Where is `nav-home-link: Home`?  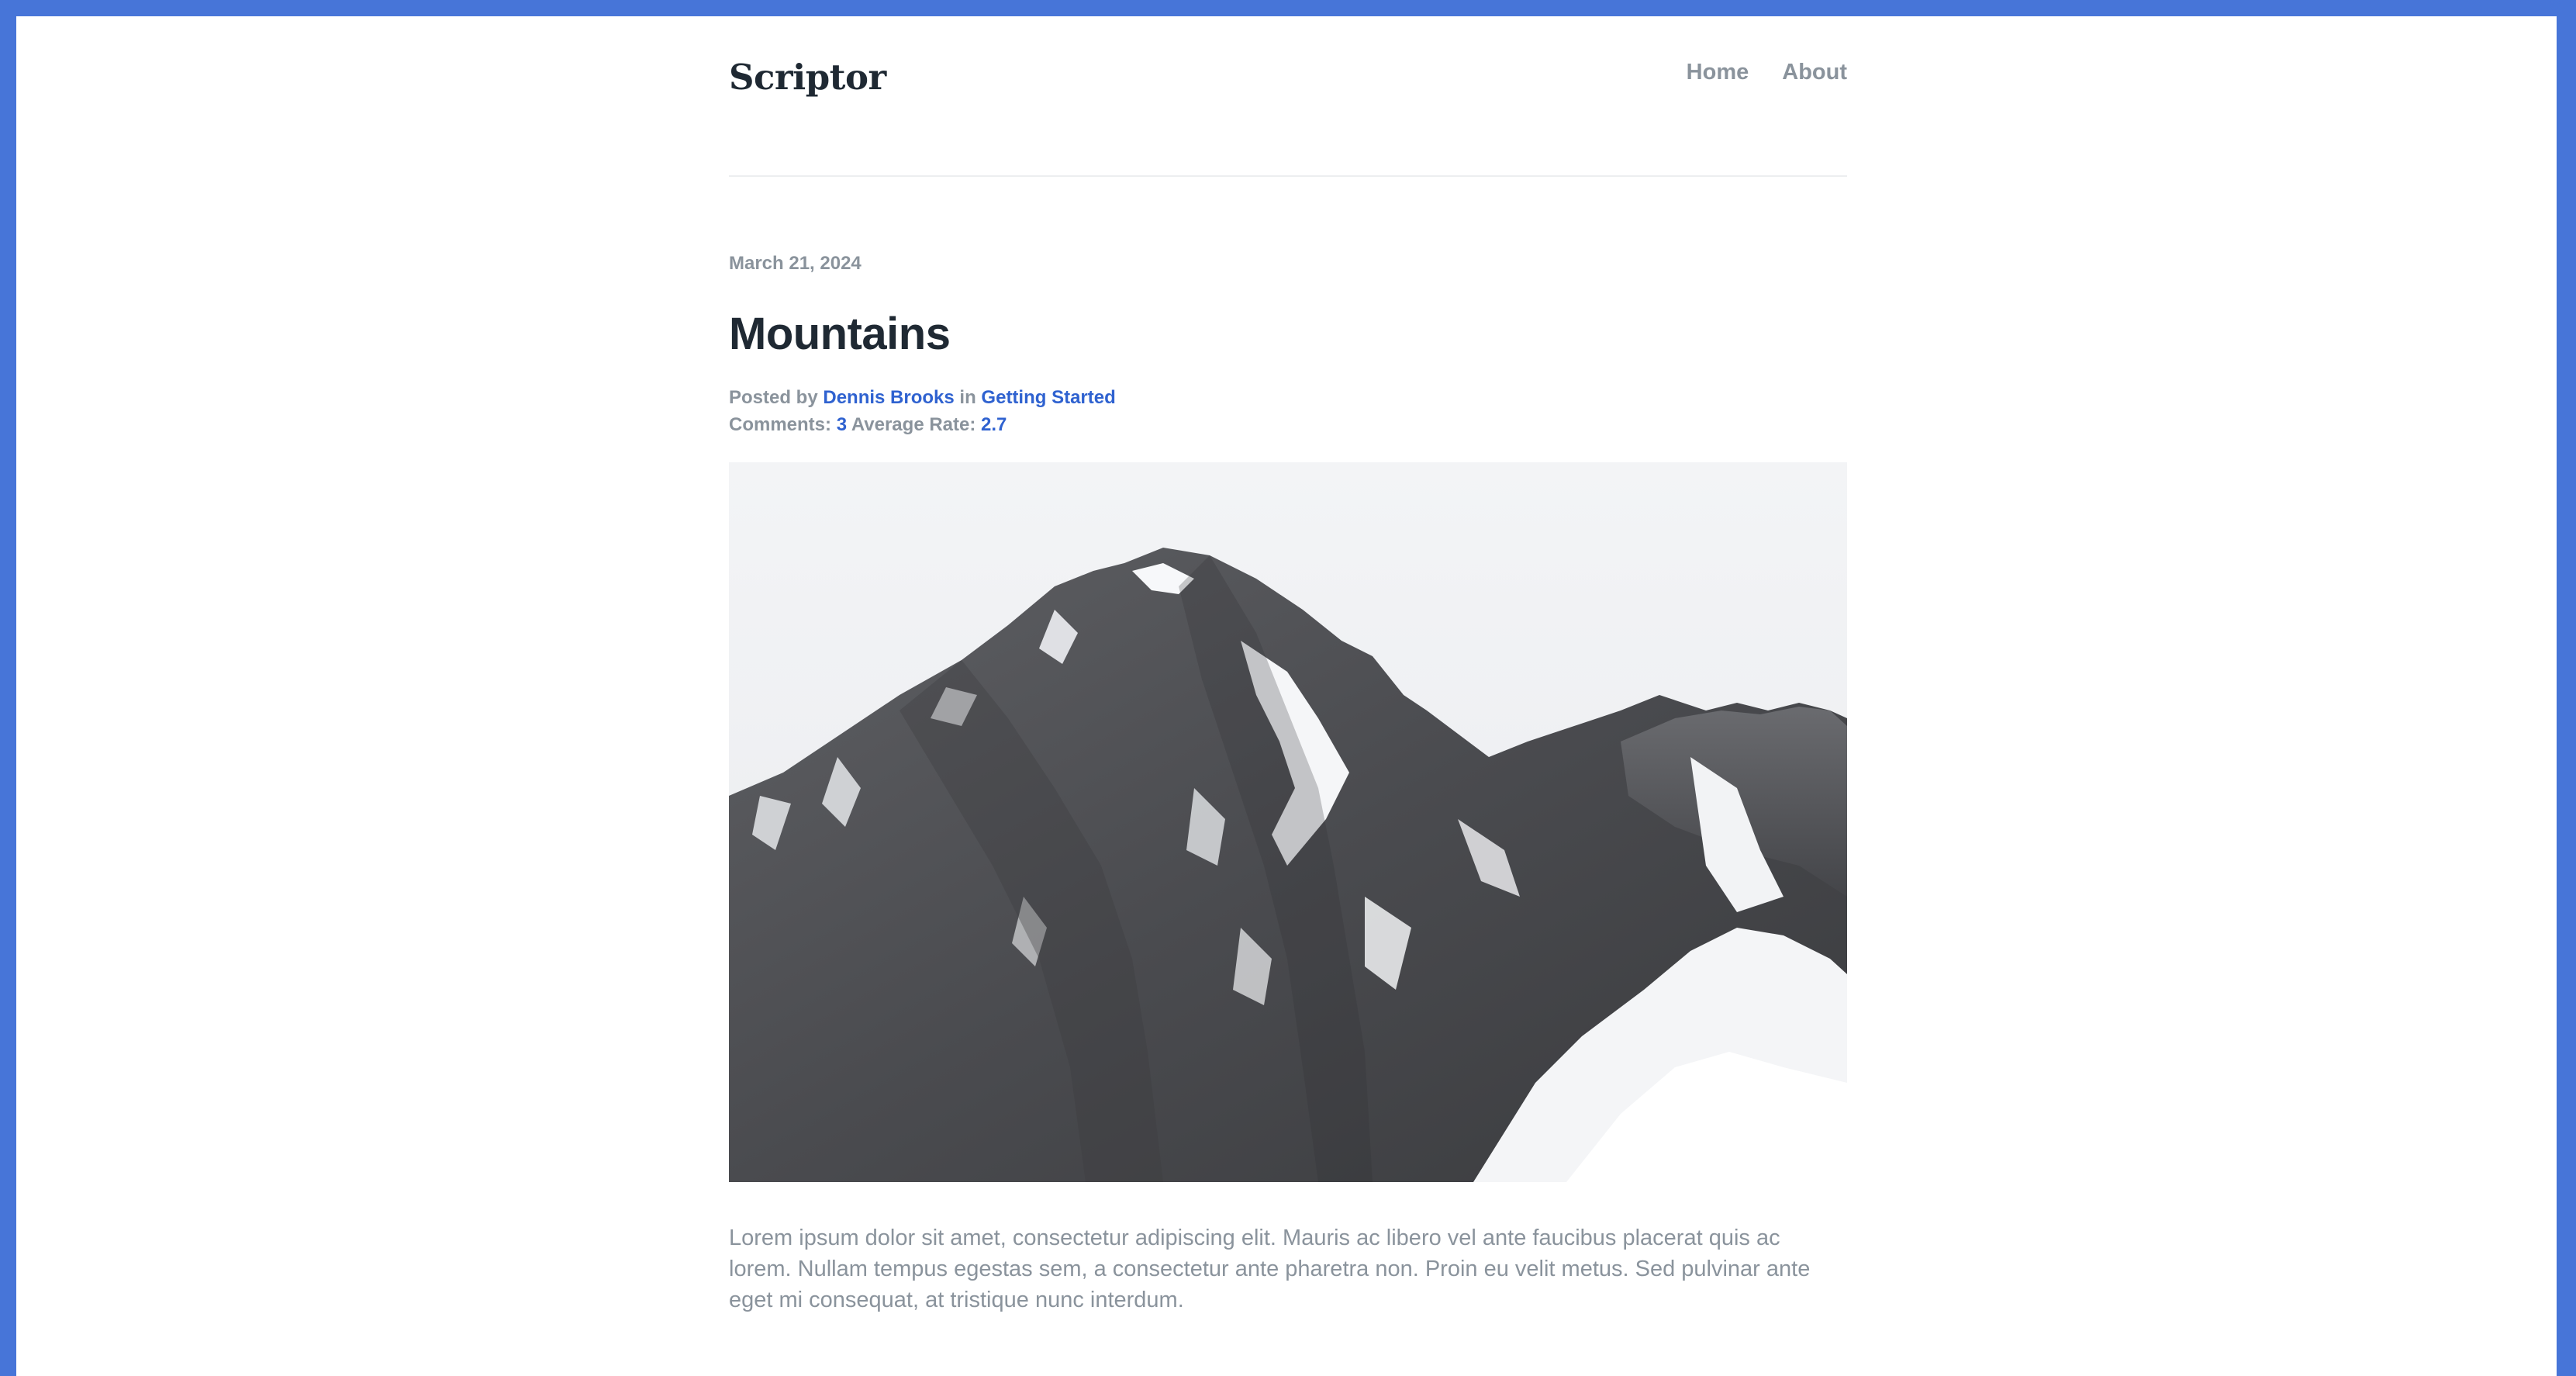 nav-home-link: Home is located at coordinates (1718, 72).